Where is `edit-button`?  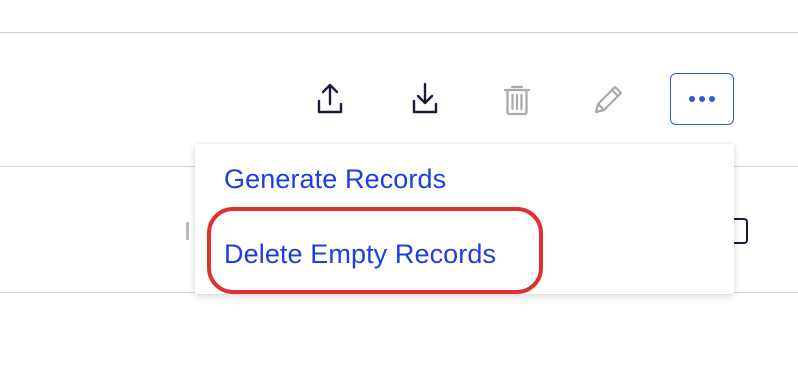
edit-button is located at coordinates (608, 99).